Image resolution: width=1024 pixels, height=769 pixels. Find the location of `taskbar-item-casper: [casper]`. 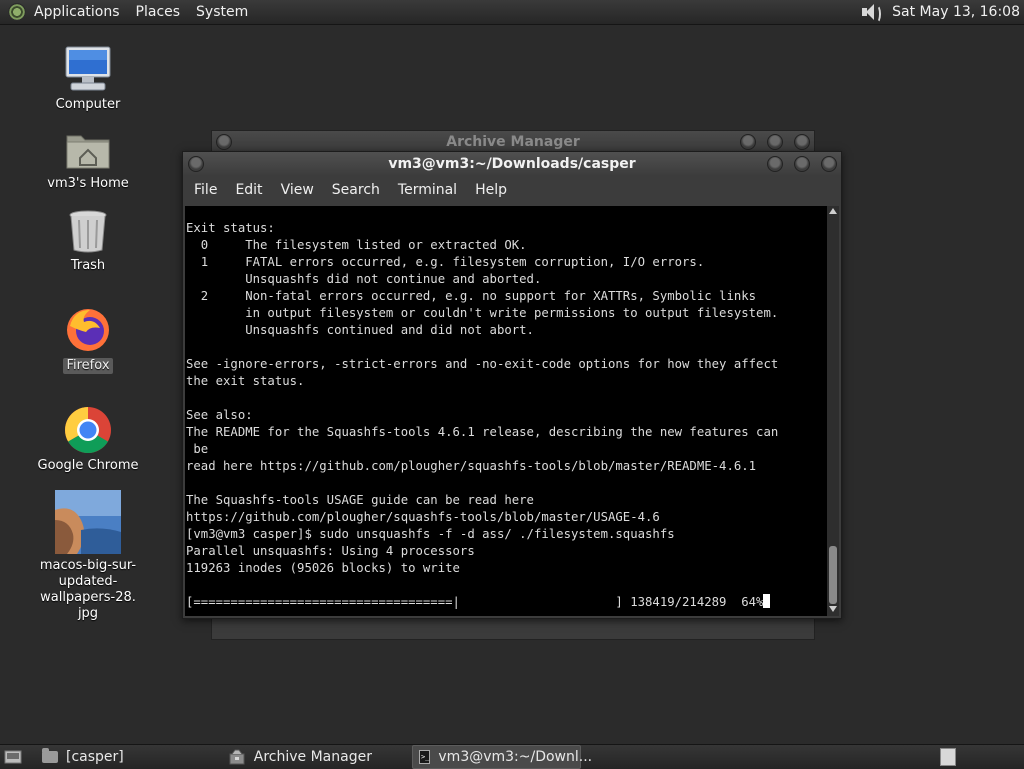

taskbar-item-casper: [casper] is located at coordinates (83, 757).